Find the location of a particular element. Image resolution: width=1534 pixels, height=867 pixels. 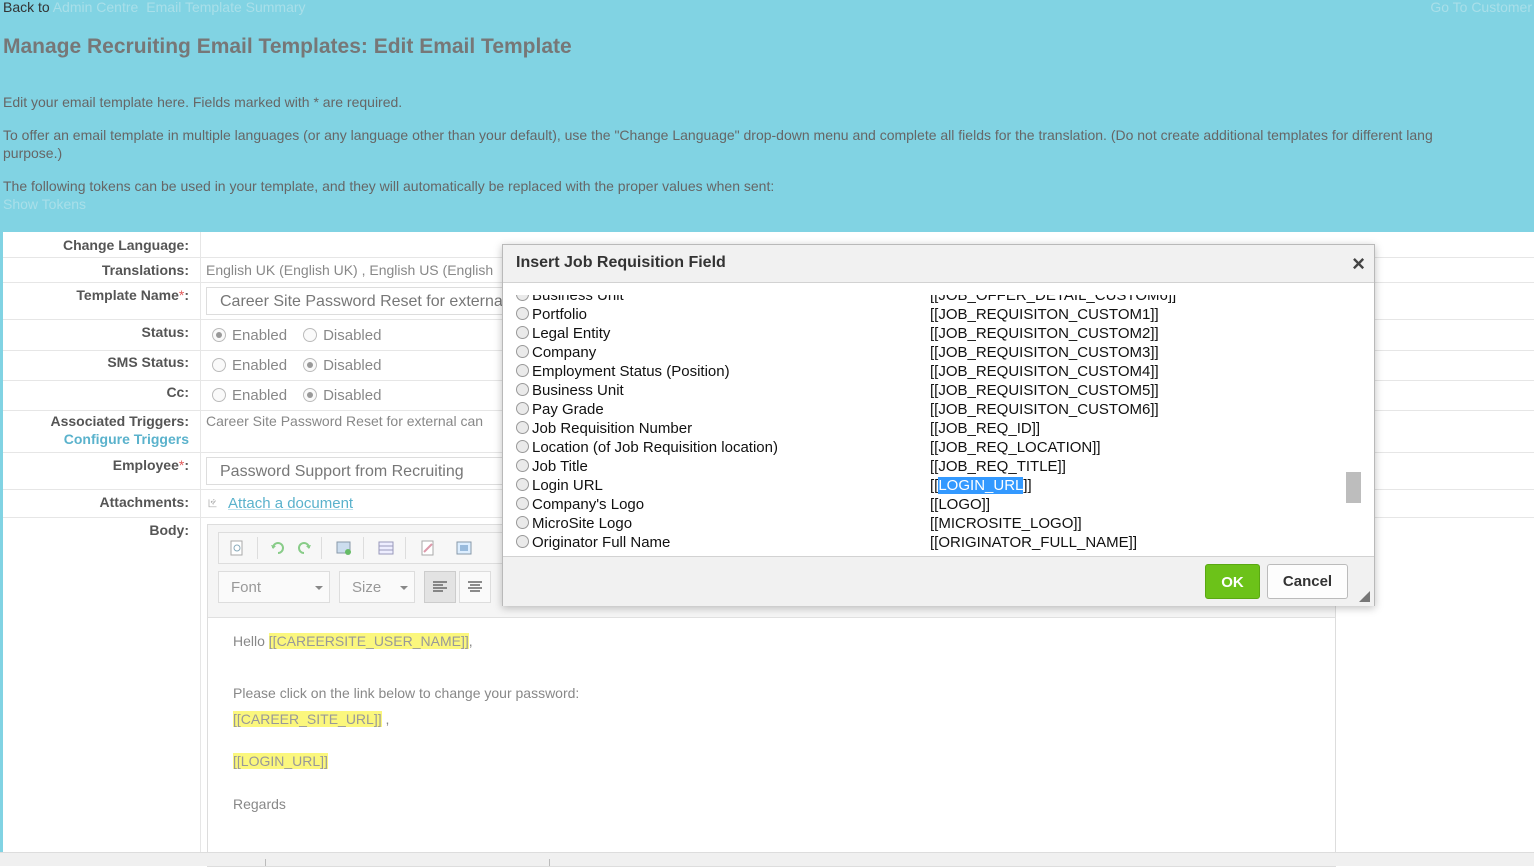

edit-icon is located at coordinates (428, 548).